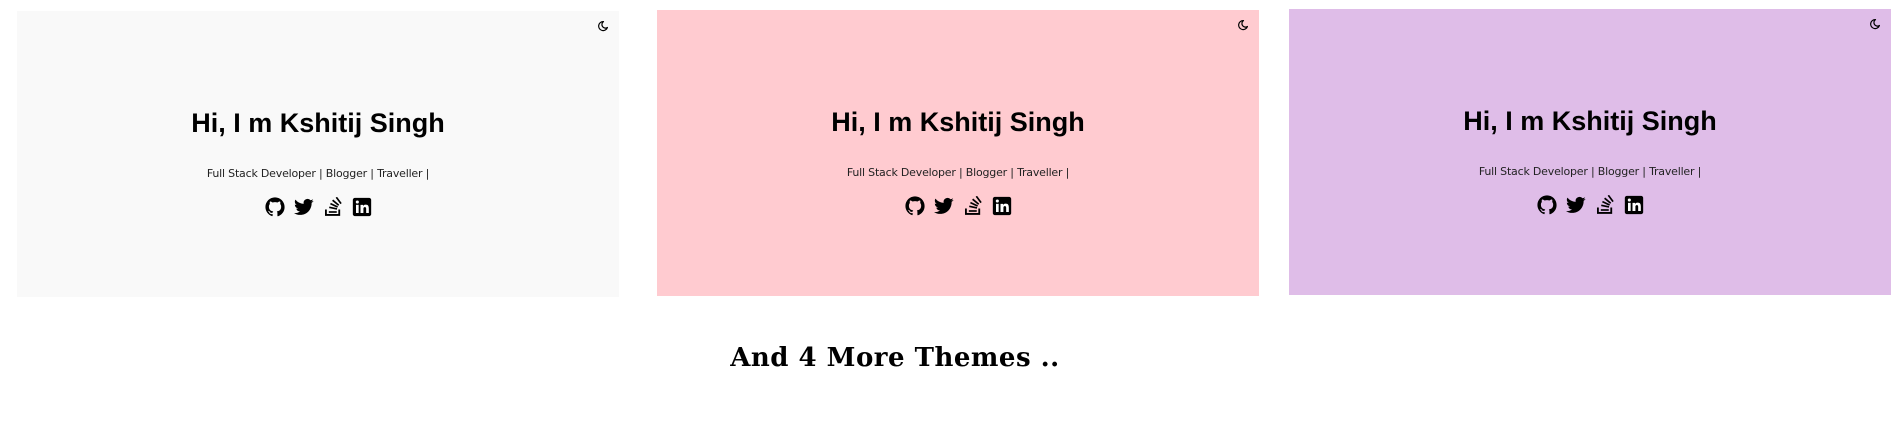  I want to click on more-themes-caption: And 4 More Themes .., so click(895, 358).